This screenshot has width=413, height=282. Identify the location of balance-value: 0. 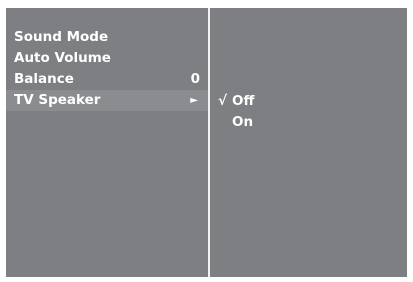
(195, 79).